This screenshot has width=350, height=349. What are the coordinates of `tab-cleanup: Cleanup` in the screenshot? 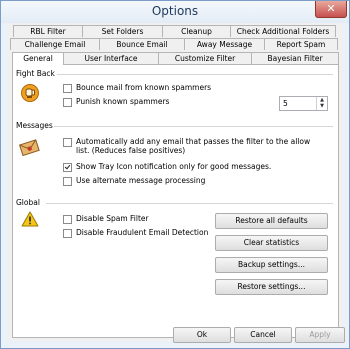 It's located at (196, 31).